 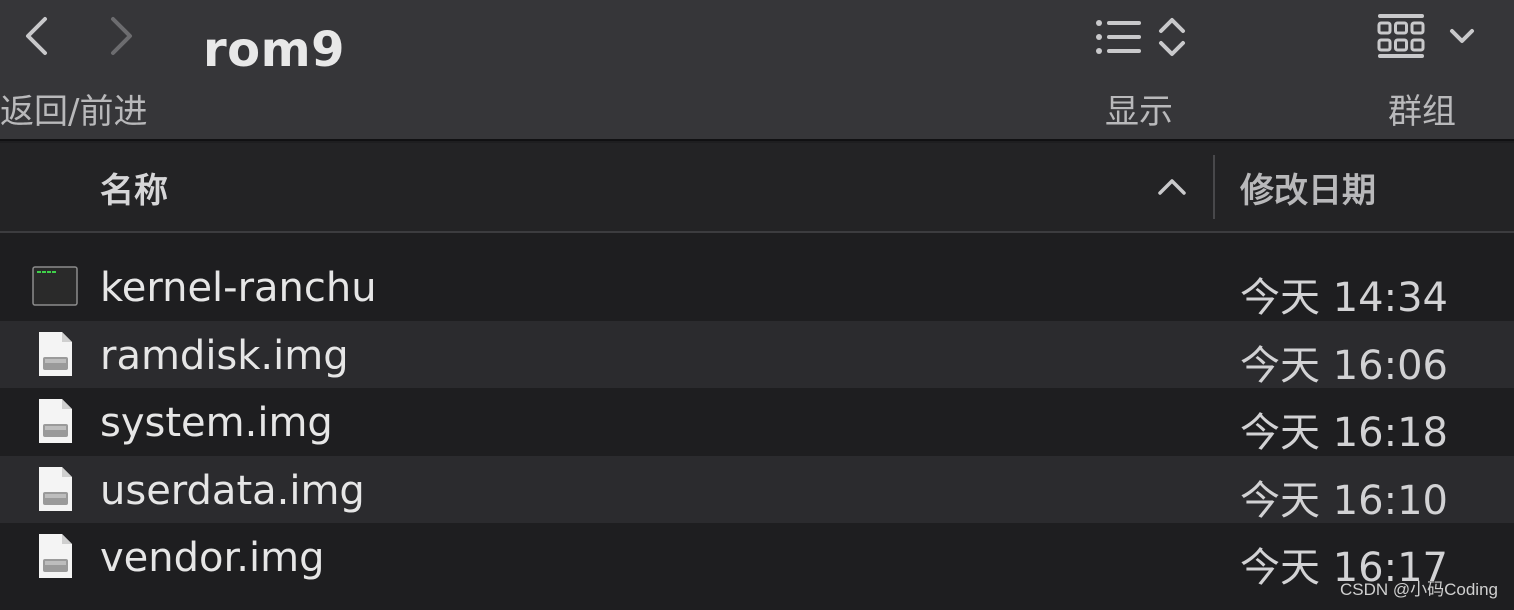 I want to click on grid-group-icon, so click(x=1401, y=36).